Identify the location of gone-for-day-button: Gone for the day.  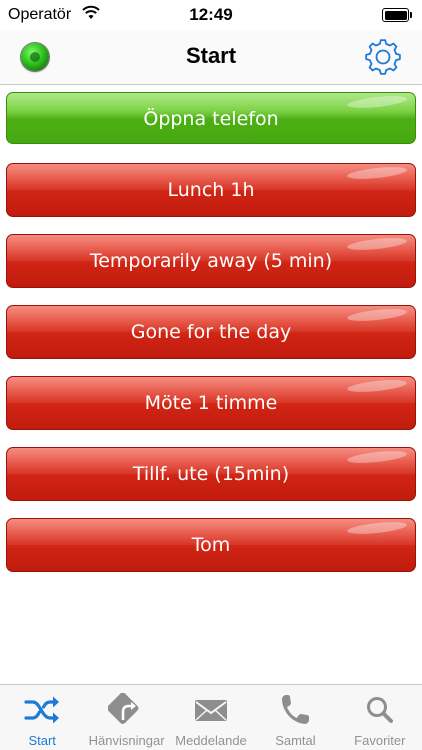
(211, 332).